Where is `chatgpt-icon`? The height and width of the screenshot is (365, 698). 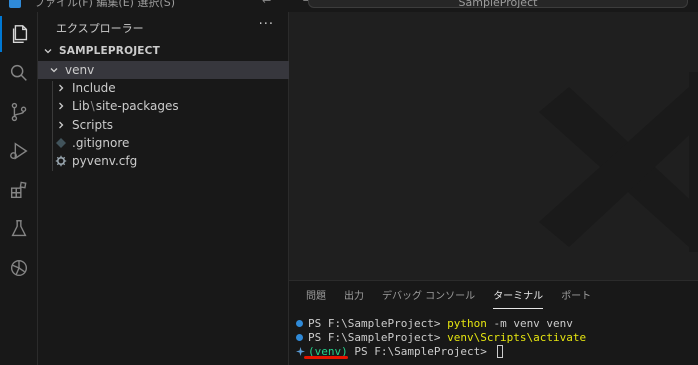
chatgpt-icon is located at coordinates (19, 268).